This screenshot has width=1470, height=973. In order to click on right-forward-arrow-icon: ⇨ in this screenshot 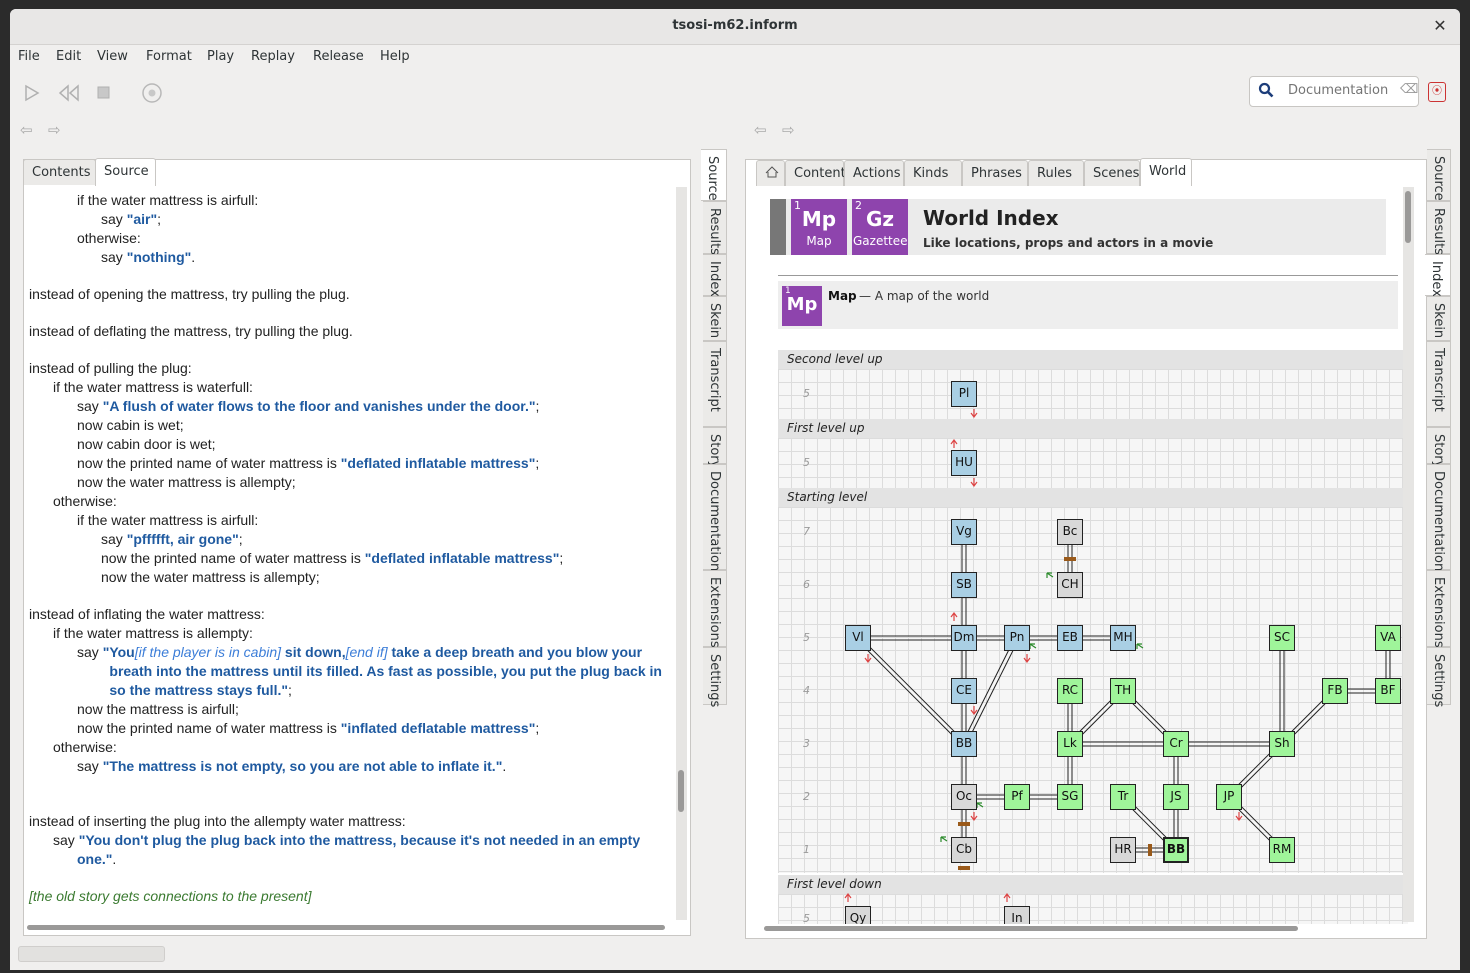, I will do `click(788, 130)`.